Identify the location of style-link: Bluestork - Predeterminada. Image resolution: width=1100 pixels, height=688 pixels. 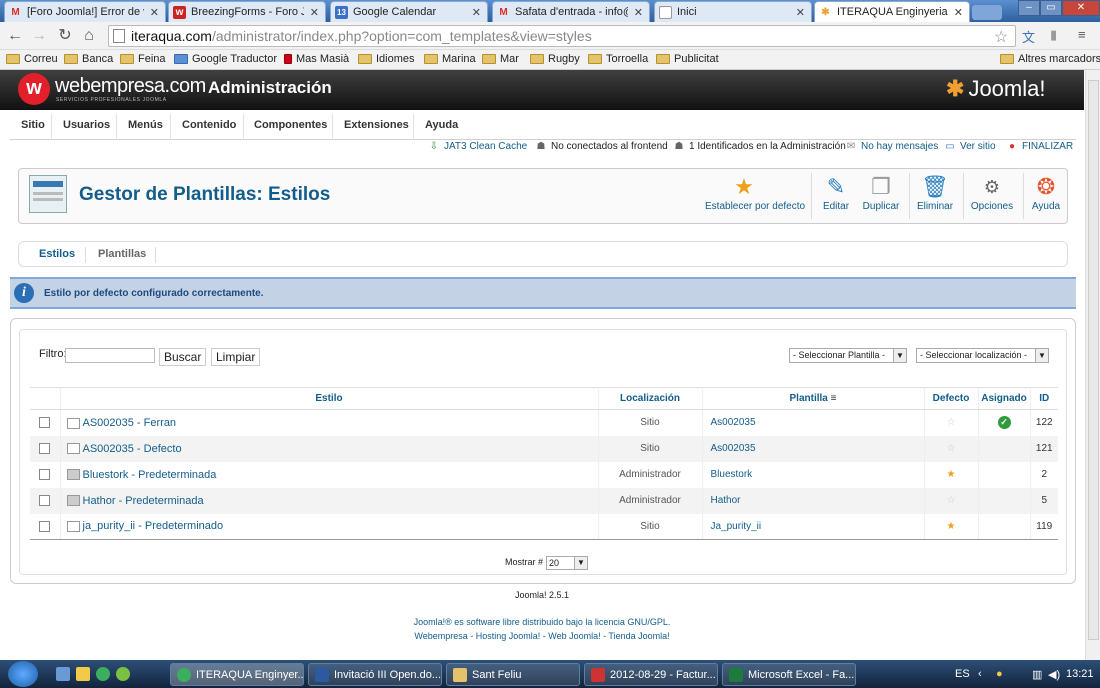
(150, 475).